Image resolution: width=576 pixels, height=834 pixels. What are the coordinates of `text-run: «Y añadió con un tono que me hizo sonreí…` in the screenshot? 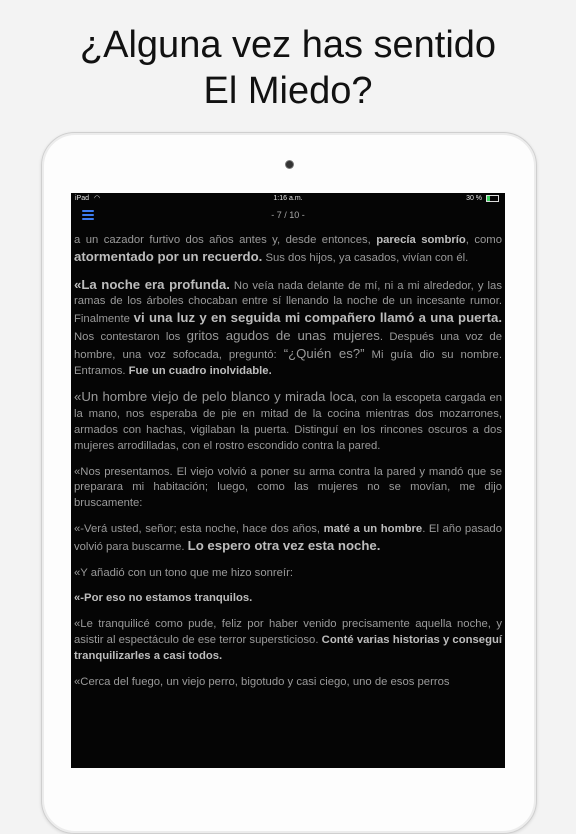 It's located at (183, 572).